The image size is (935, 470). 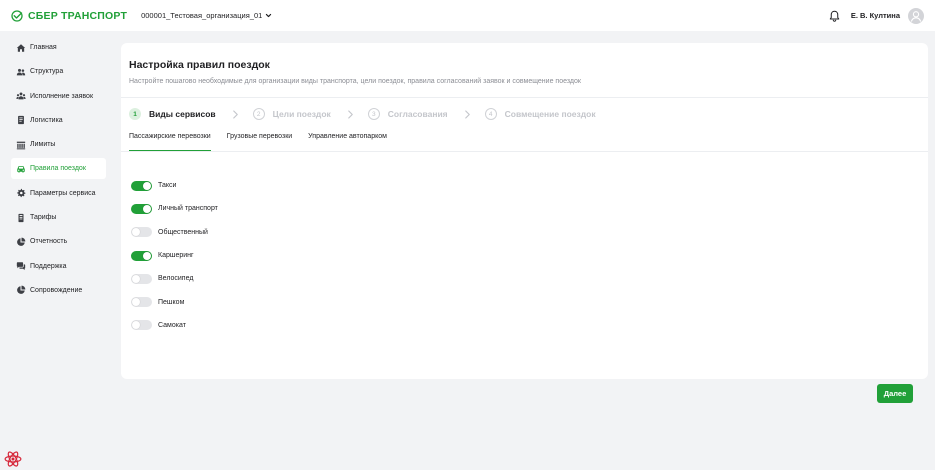 What do you see at coordinates (21, 145) in the screenshot?
I see `limits-icon` at bounding box center [21, 145].